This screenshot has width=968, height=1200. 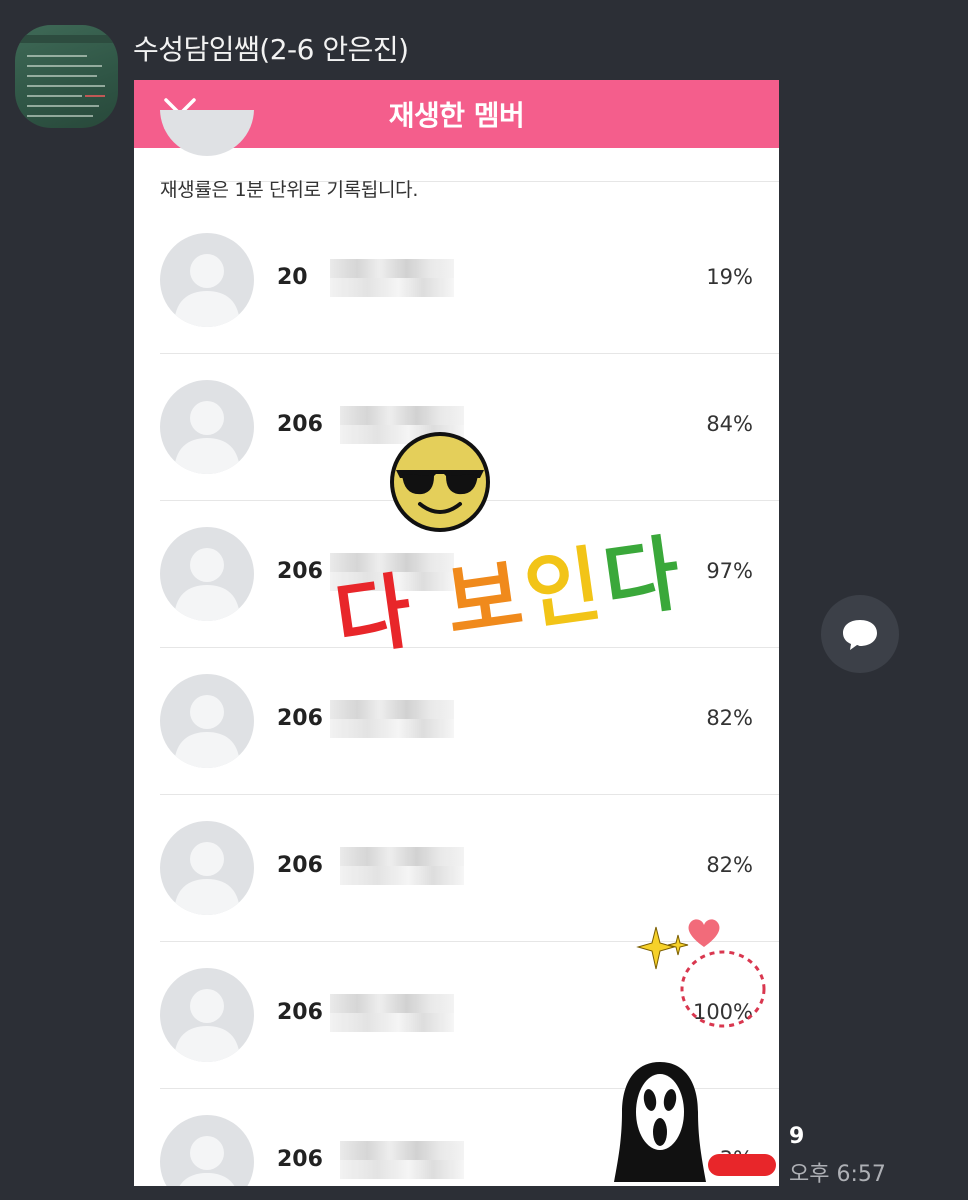 I want to click on unread-count: 9, so click(x=797, y=1136).